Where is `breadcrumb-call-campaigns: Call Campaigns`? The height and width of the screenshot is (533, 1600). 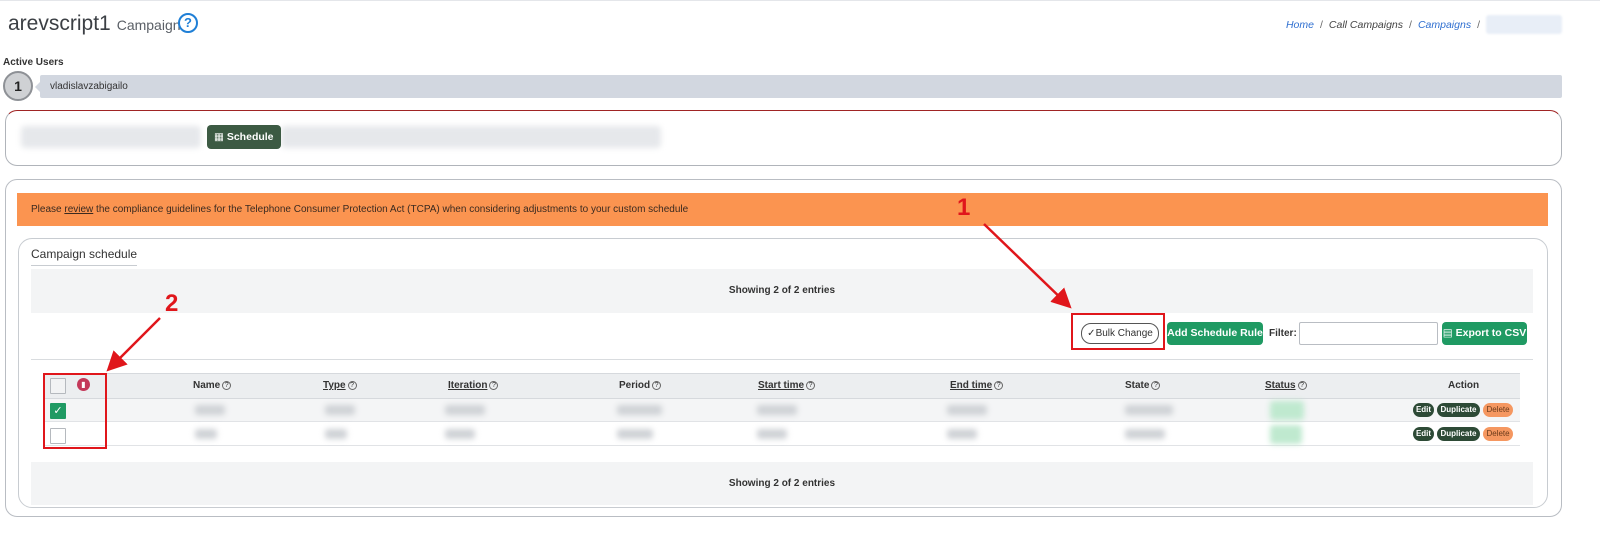 breadcrumb-call-campaigns: Call Campaigns is located at coordinates (1366, 24).